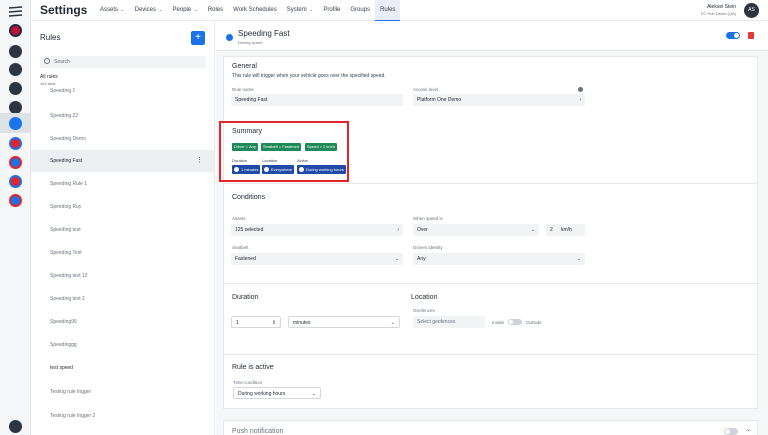 This screenshot has width=768, height=435. I want to click on list-item: Speeding test, so click(123, 230).